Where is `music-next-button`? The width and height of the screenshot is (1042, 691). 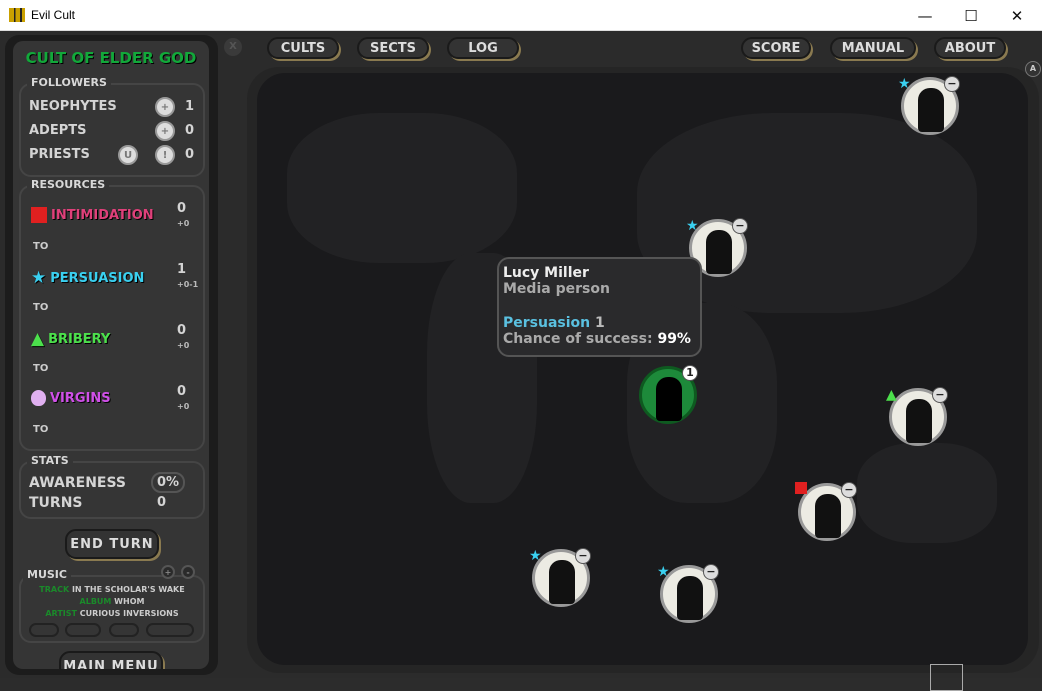
music-next-button is located at coordinates (124, 630).